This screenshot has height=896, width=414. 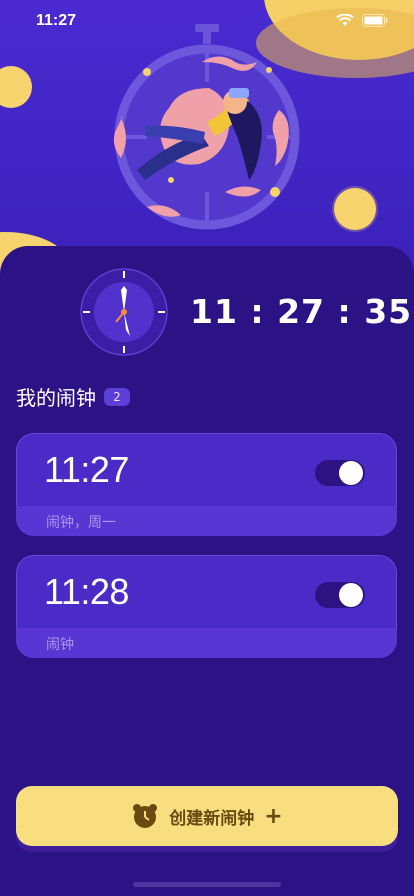 What do you see at coordinates (81, 523) in the screenshot?
I see `alarm-label: 闹钟，周一` at bounding box center [81, 523].